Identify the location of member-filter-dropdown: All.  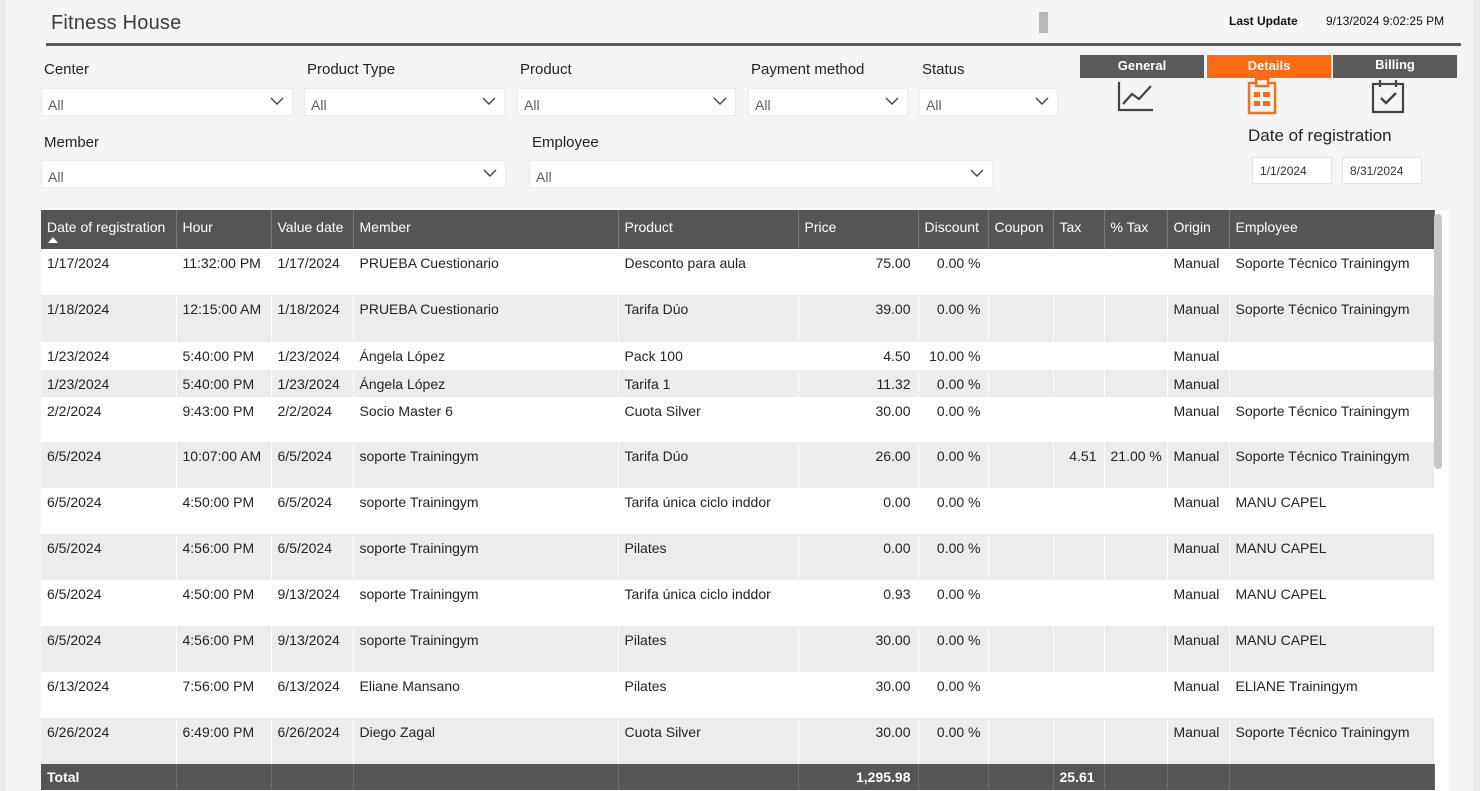
(273, 174).